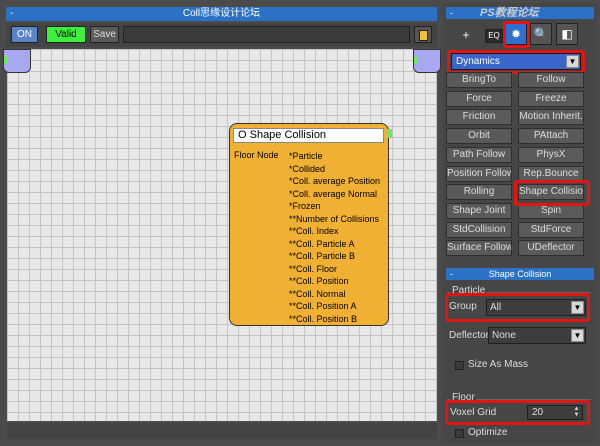 The height and width of the screenshot is (446, 600). I want to click on category-dropdown: Dynamics ▼, so click(516, 61).